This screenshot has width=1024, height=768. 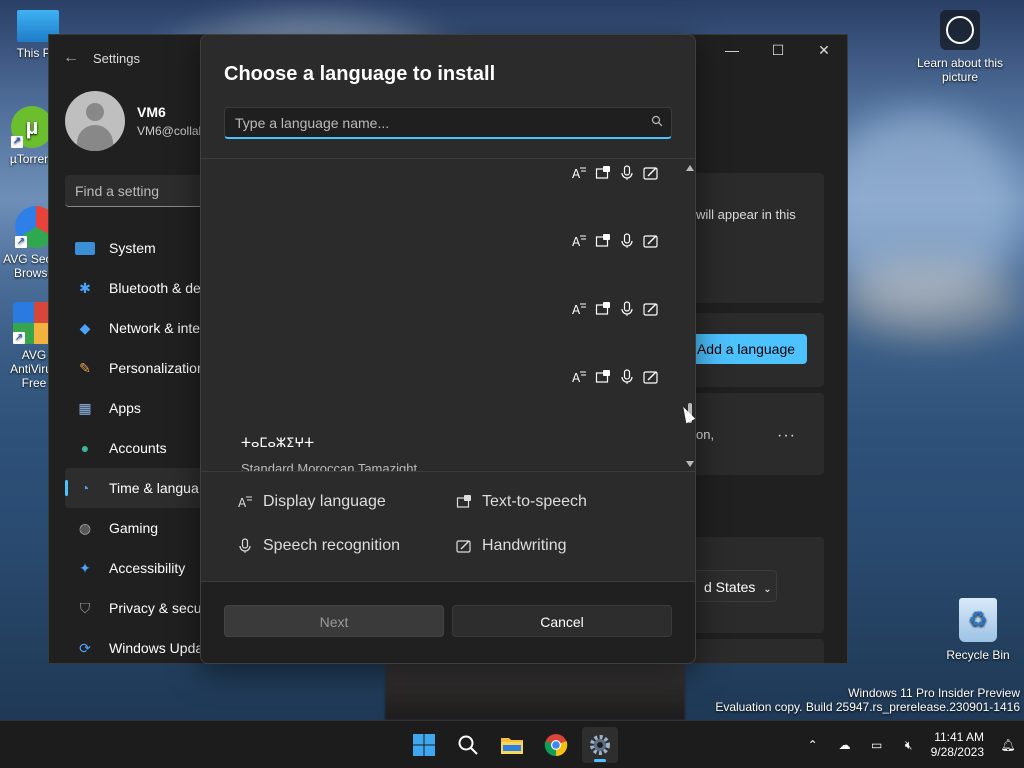 I want to click on legend-label: Handwriting, so click(x=524, y=545).